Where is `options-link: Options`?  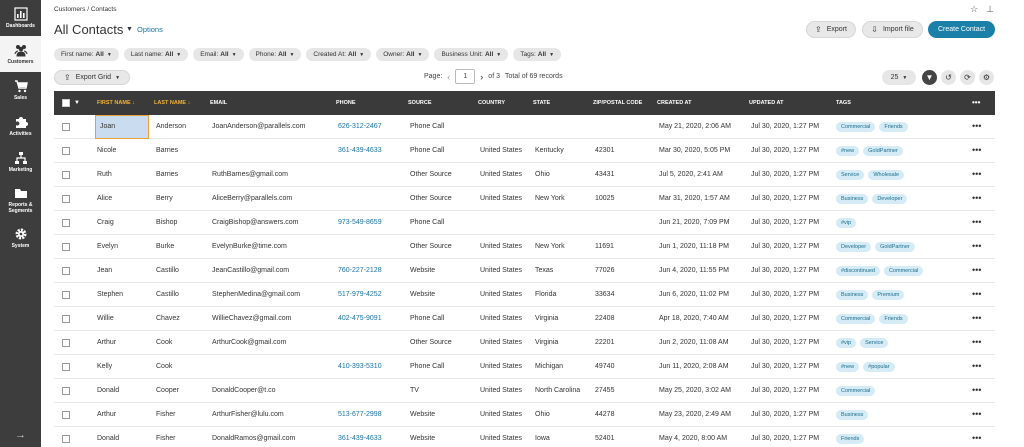 options-link: Options is located at coordinates (150, 29).